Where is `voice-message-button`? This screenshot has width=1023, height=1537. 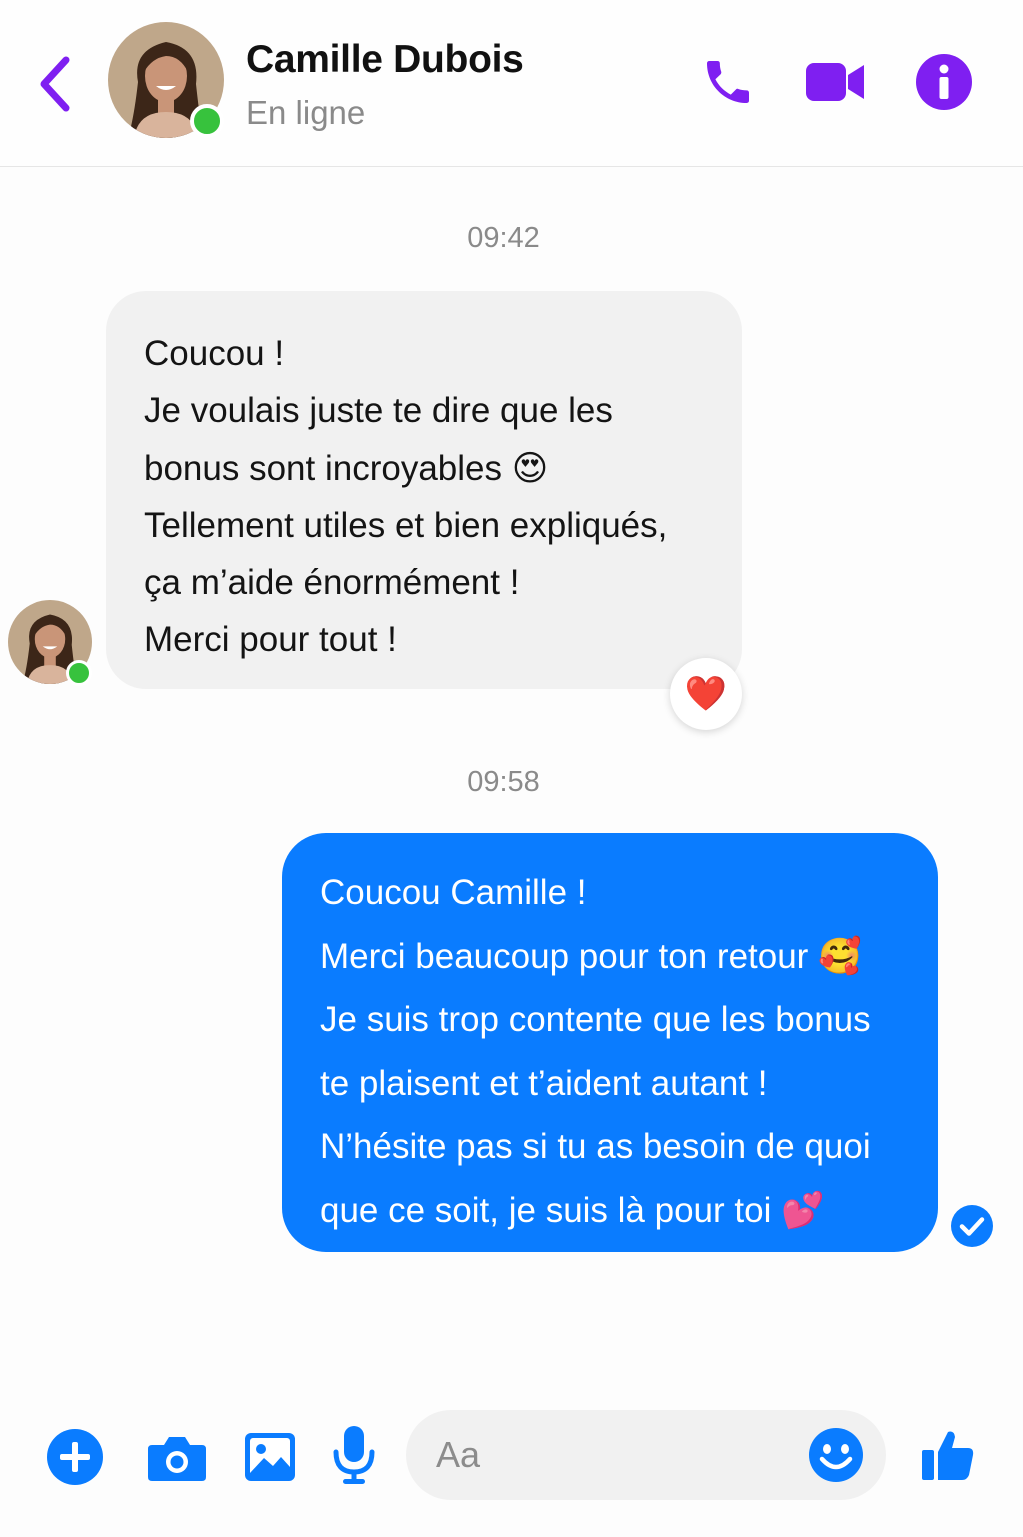 voice-message-button is located at coordinates (354, 1455).